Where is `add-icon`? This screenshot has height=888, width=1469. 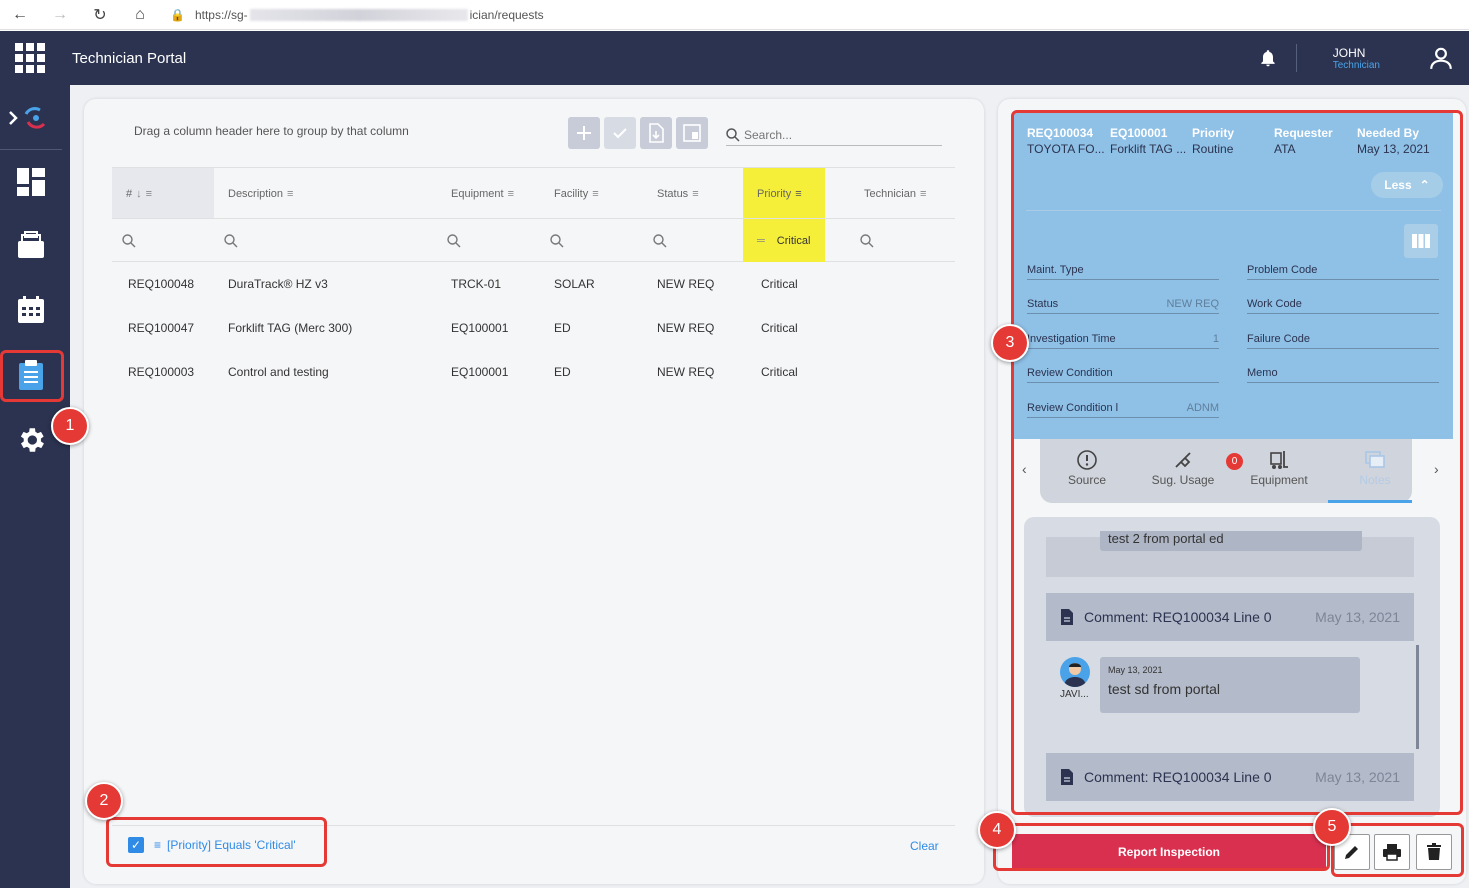 add-icon is located at coordinates (584, 133).